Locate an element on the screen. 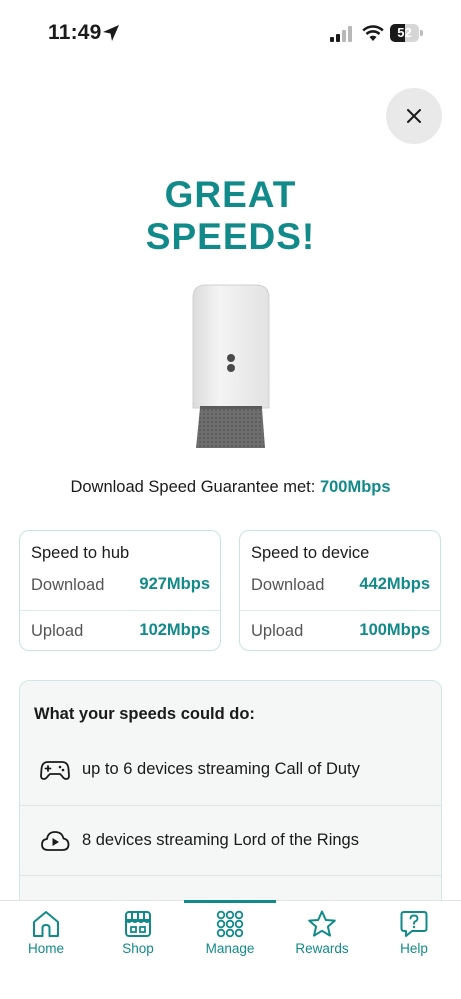 This screenshot has width=461, height=999. activity-text: up to 6 devices streaming Call of Duty is located at coordinates (221, 769).